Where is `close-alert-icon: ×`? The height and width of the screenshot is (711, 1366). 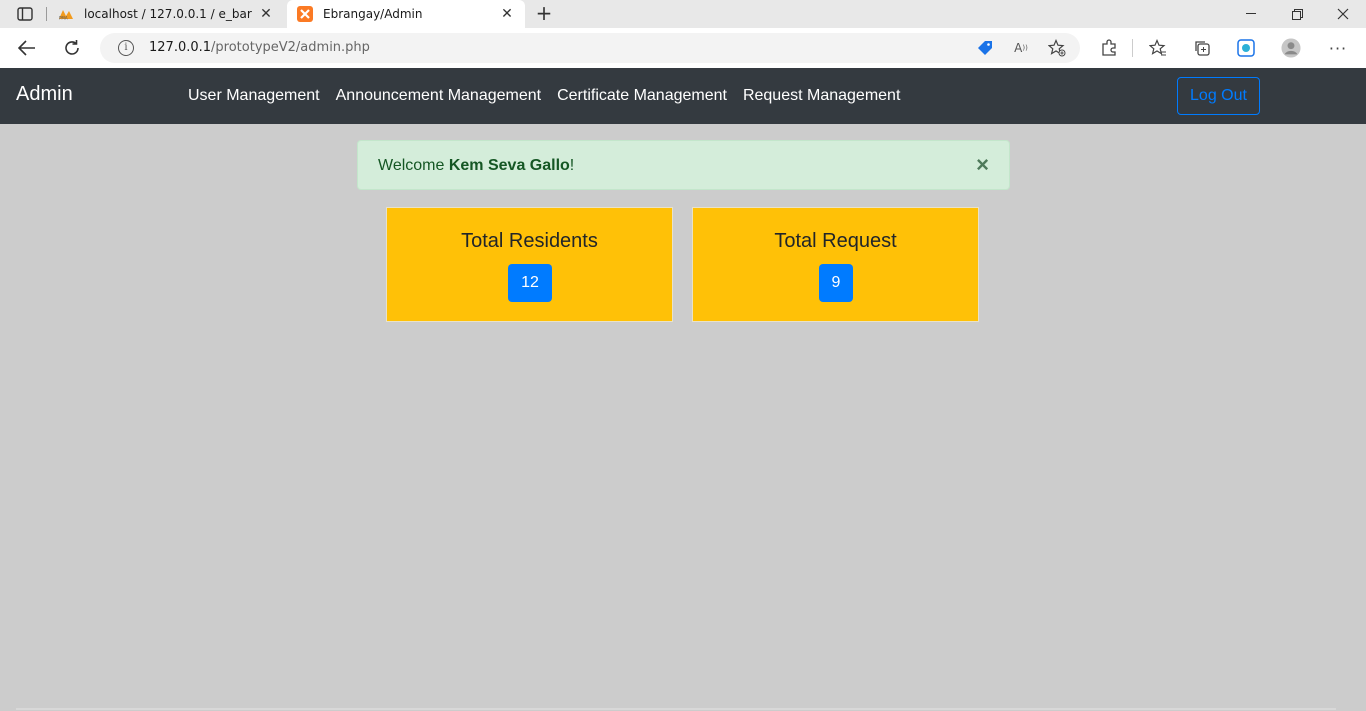 close-alert-icon: × is located at coordinates (982, 165).